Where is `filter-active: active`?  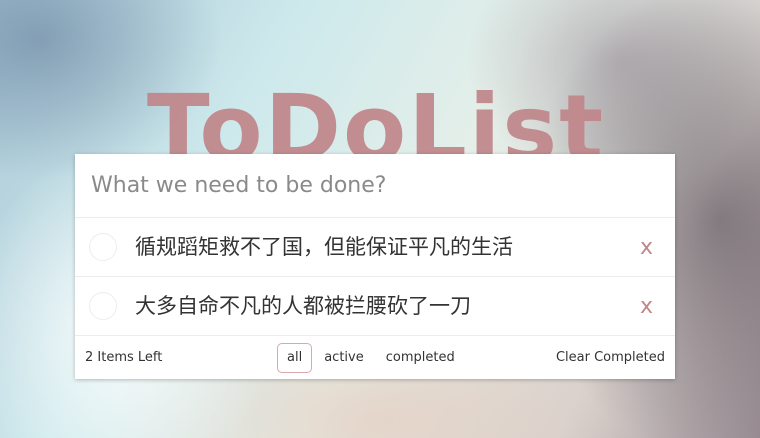 filter-active: active is located at coordinates (344, 358).